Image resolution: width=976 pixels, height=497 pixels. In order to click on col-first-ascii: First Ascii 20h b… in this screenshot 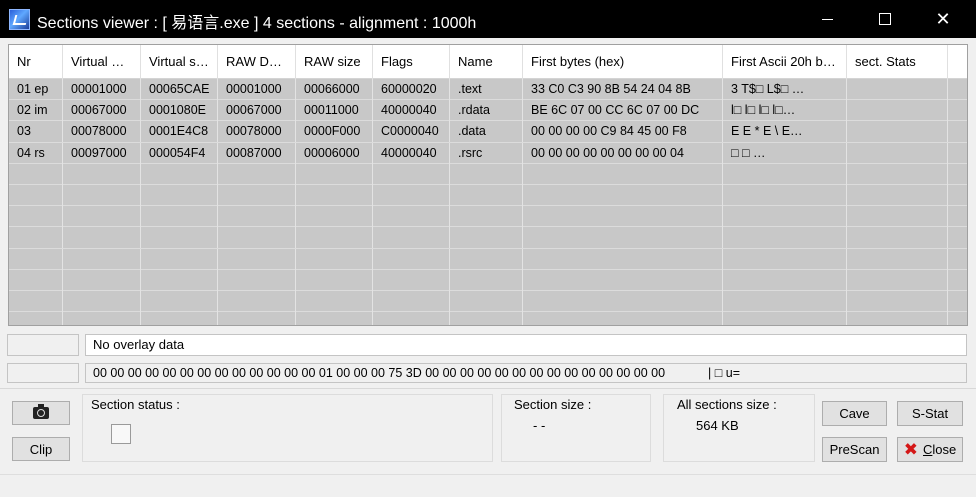, I will do `click(785, 62)`.